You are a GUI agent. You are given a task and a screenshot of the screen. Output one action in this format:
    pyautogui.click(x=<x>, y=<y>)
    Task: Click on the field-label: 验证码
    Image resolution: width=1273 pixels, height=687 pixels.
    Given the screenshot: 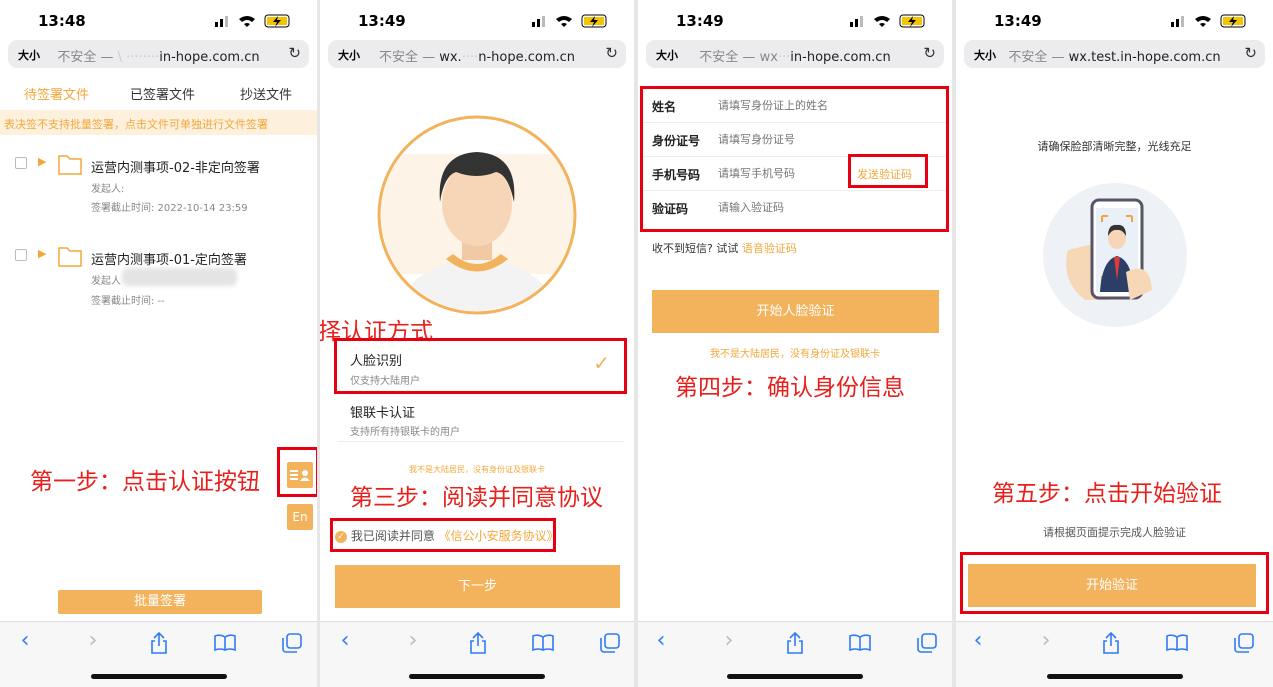 What is the action you would take?
    pyautogui.click(x=670, y=209)
    